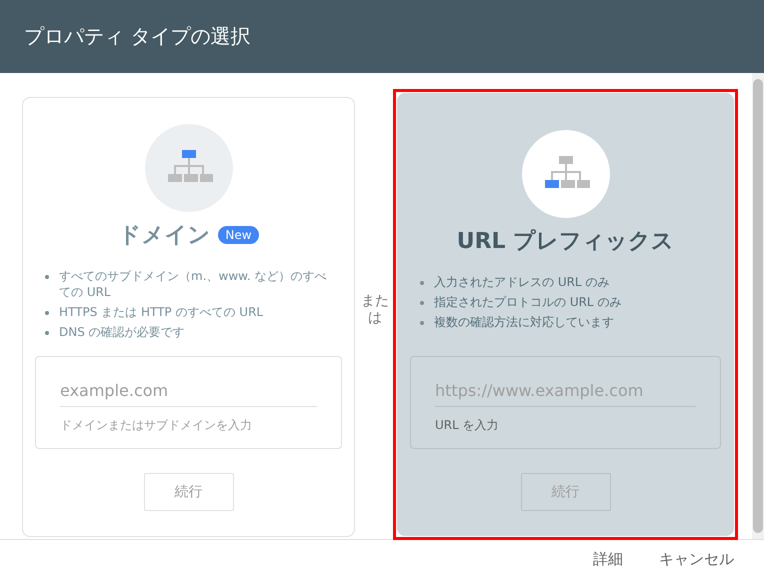 The image size is (764, 578). What do you see at coordinates (524, 322) in the screenshot?
I see `feature-text: 複数の確認方法に対応しています` at bounding box center [524, 322].